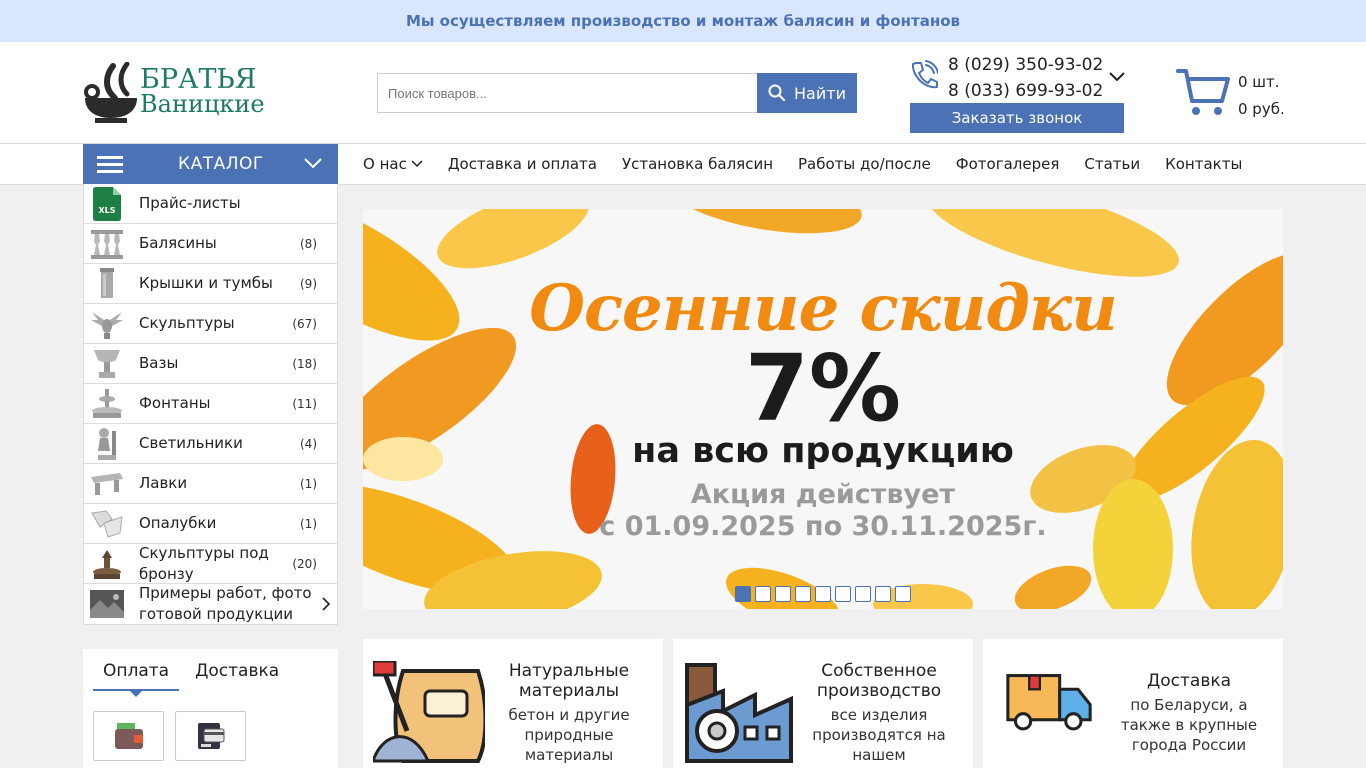 The height and width of the screenshot is (768, 1366). Describe the element at coordinates (106, 210) in the screenshot. I see `svg-text: XLS` at that location.